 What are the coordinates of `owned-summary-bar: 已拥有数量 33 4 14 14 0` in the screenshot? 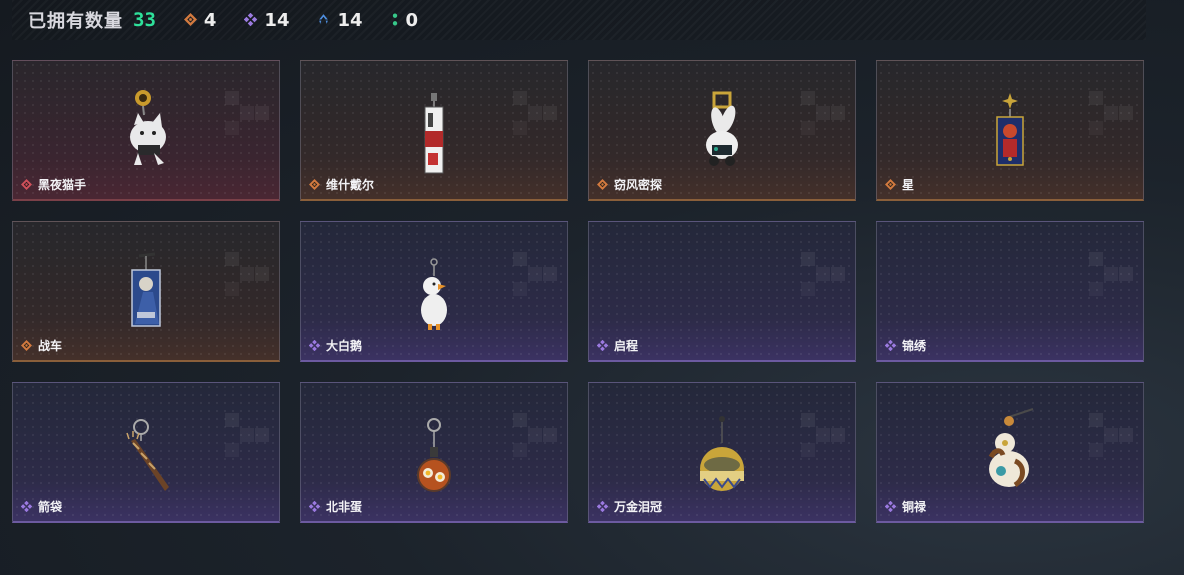 It's located at (579, 20).